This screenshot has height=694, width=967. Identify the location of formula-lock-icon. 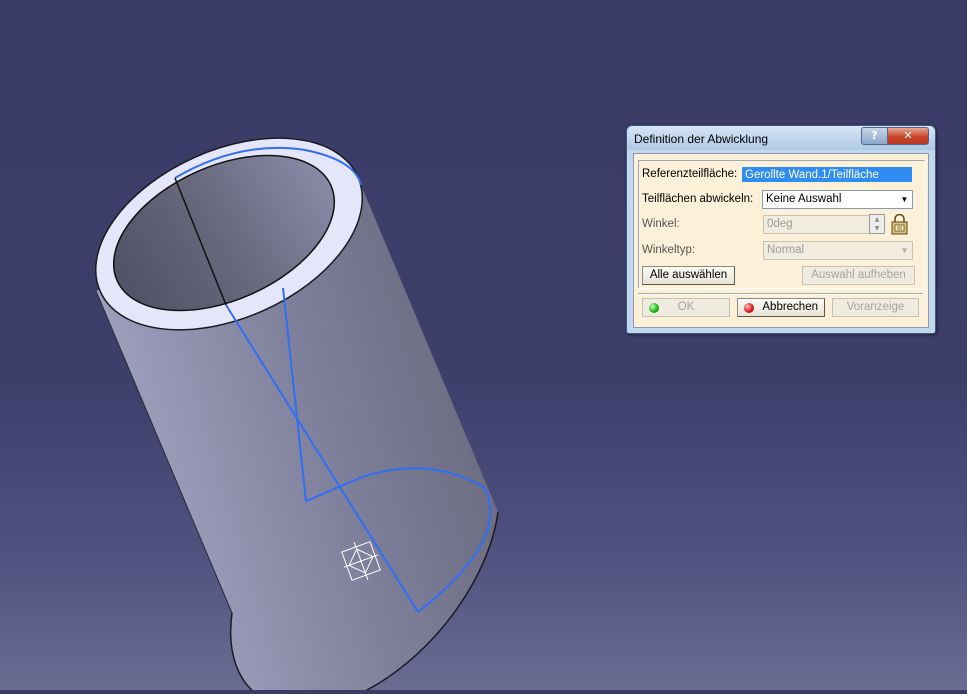
(900, 224).